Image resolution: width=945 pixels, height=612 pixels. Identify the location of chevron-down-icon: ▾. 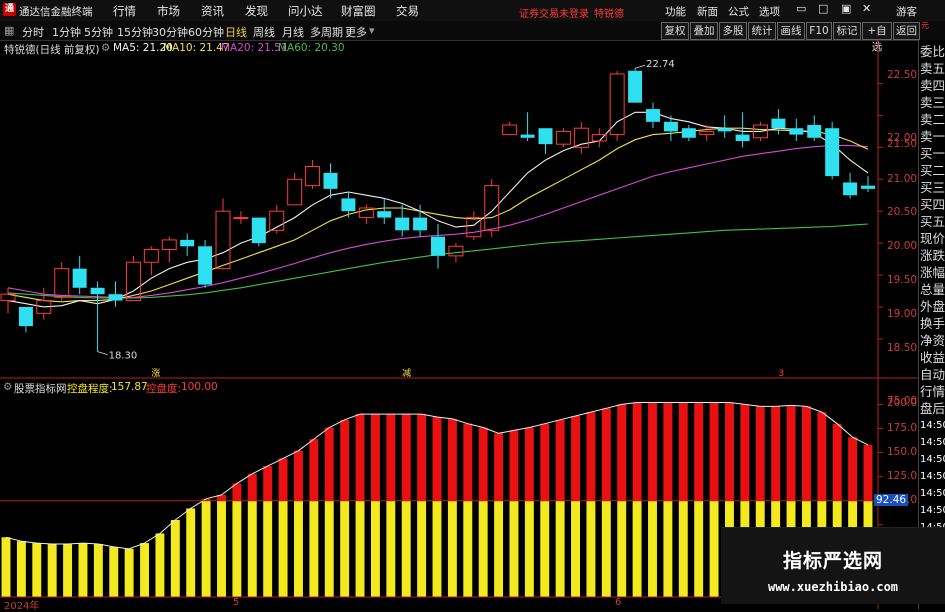
(372, 30).